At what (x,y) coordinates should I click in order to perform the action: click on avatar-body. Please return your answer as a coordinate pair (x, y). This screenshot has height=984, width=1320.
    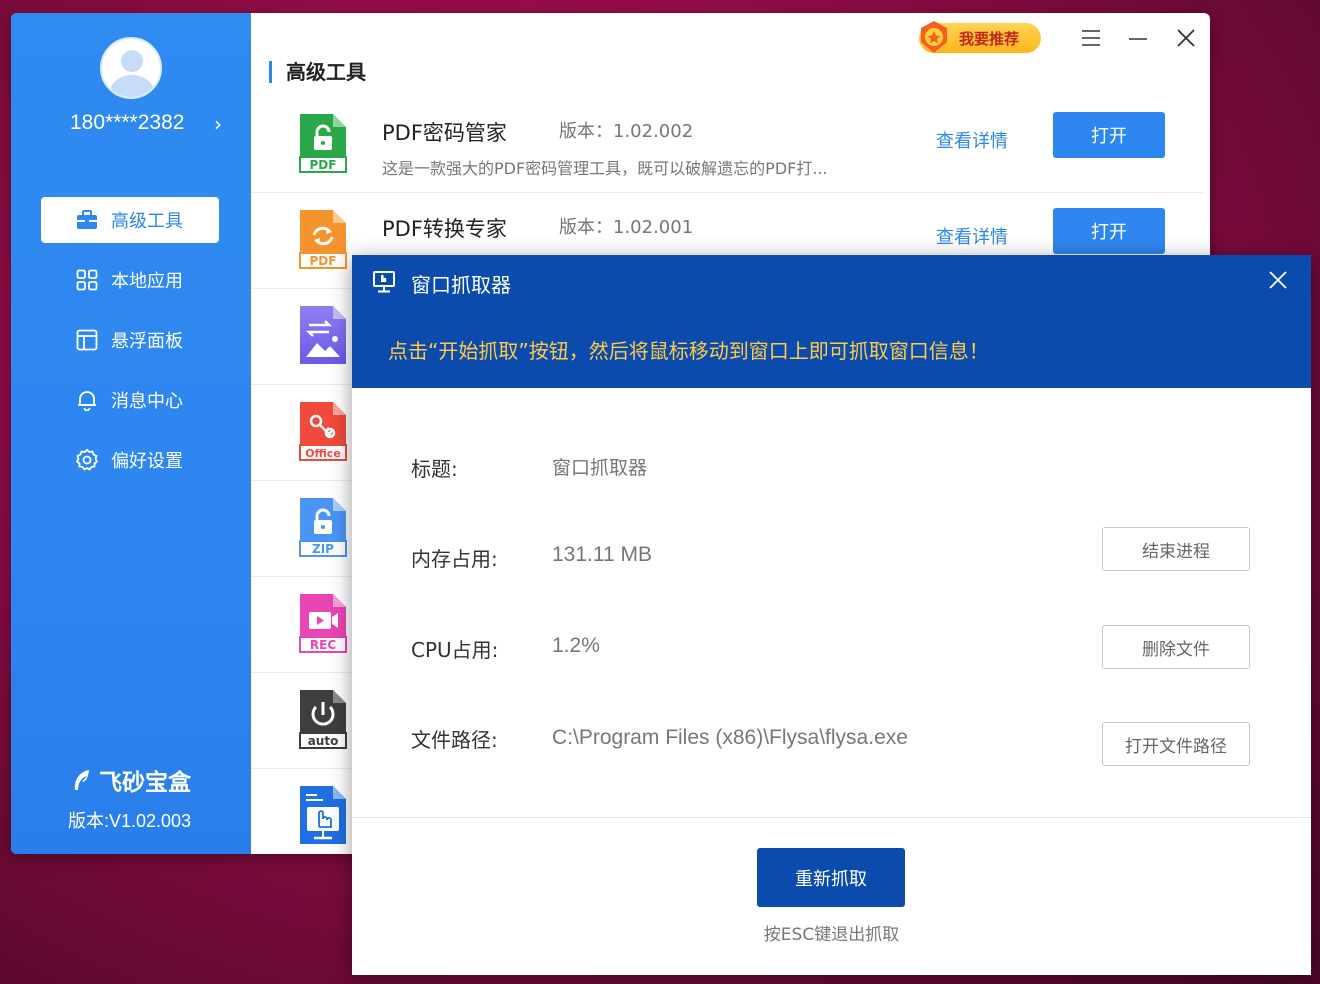
    Looking at the image, I should click on (132, 86).